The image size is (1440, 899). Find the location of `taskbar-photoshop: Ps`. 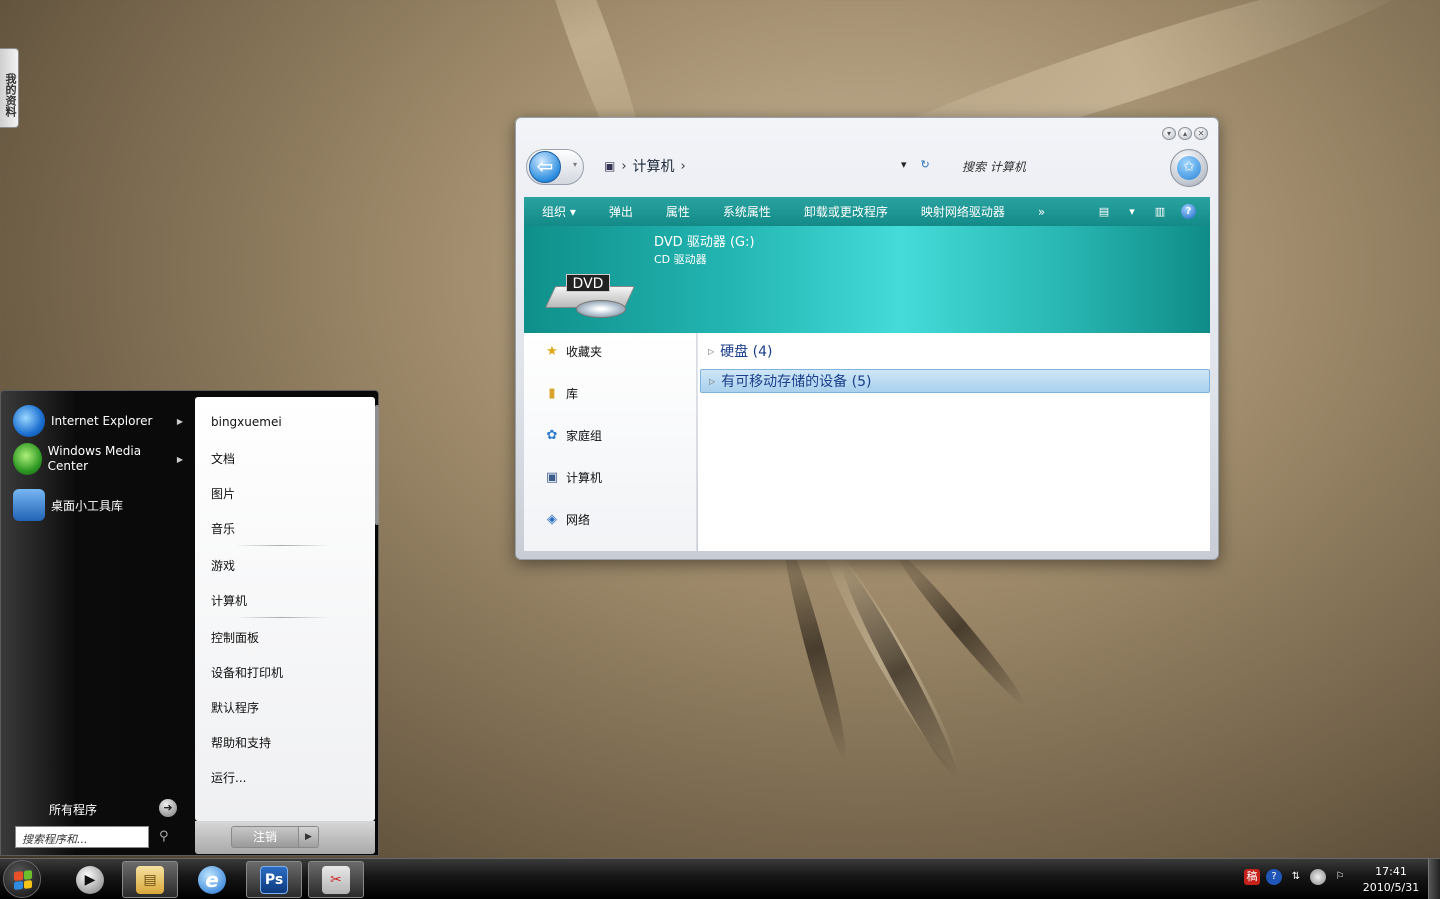

taskbar-photoshop: Ps is located at coordinates (274, 879).